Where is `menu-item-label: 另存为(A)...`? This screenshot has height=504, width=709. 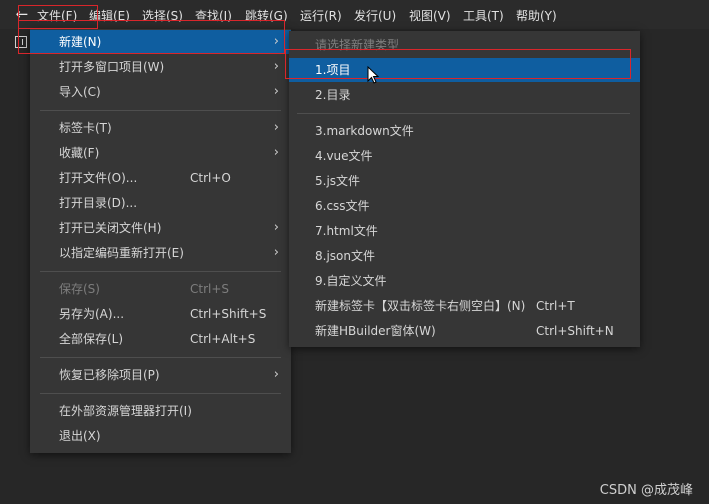
menu-item-label: 另存为(A)... is located at coordinates (92, 314).